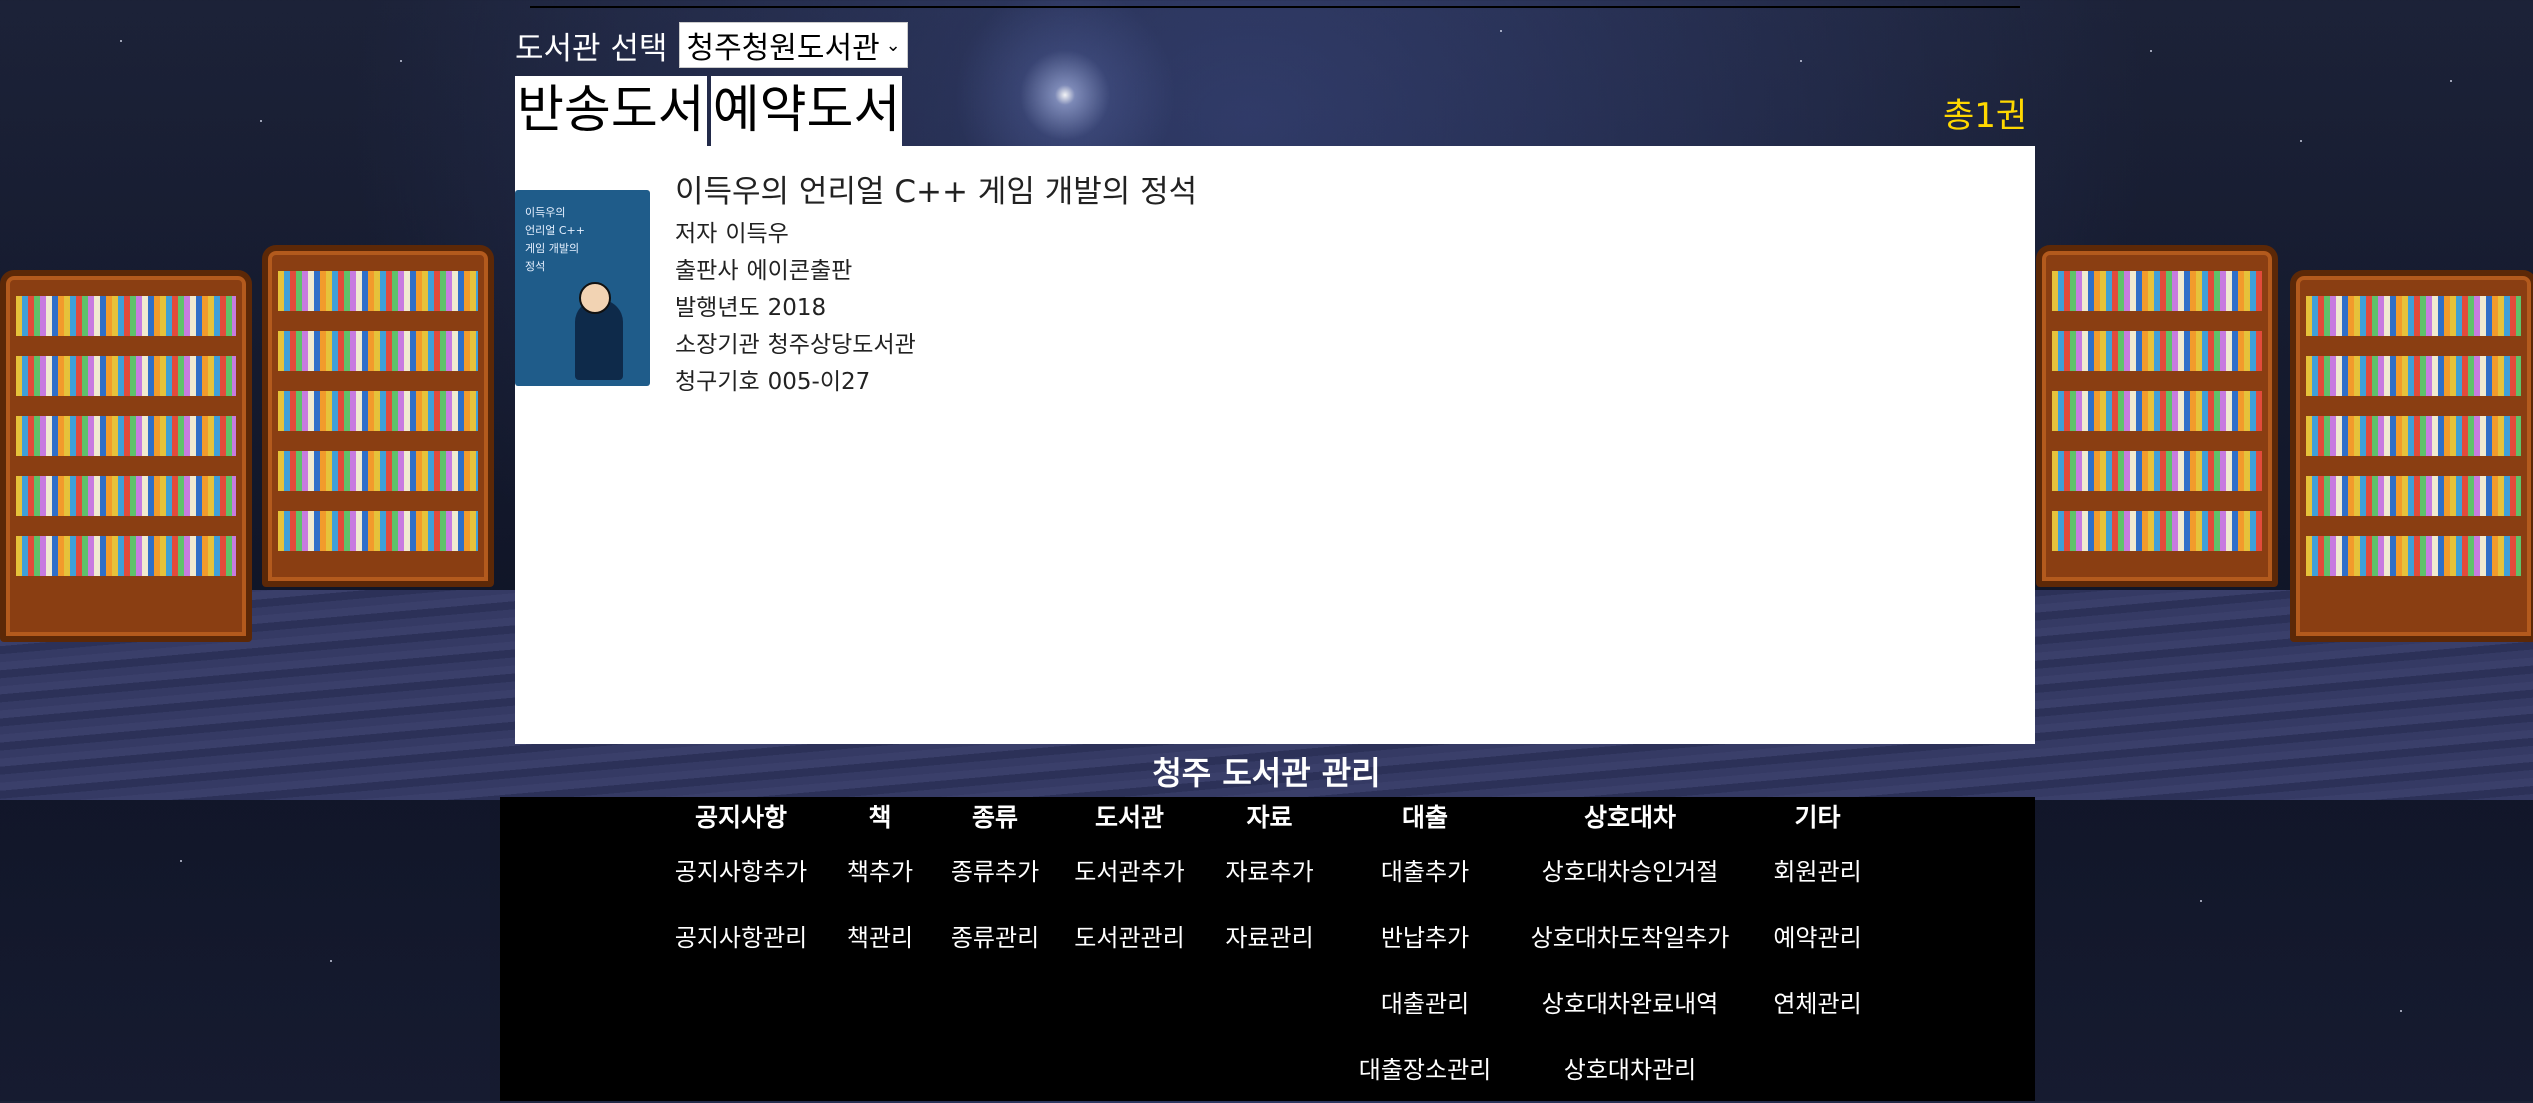 The height and width of the screenshot is (1103, 2533). What do you see at coordinates (1425, 1004) in the screenshot?
I see `admin-link: 대출관리` at bounding box center [1425, 1004].